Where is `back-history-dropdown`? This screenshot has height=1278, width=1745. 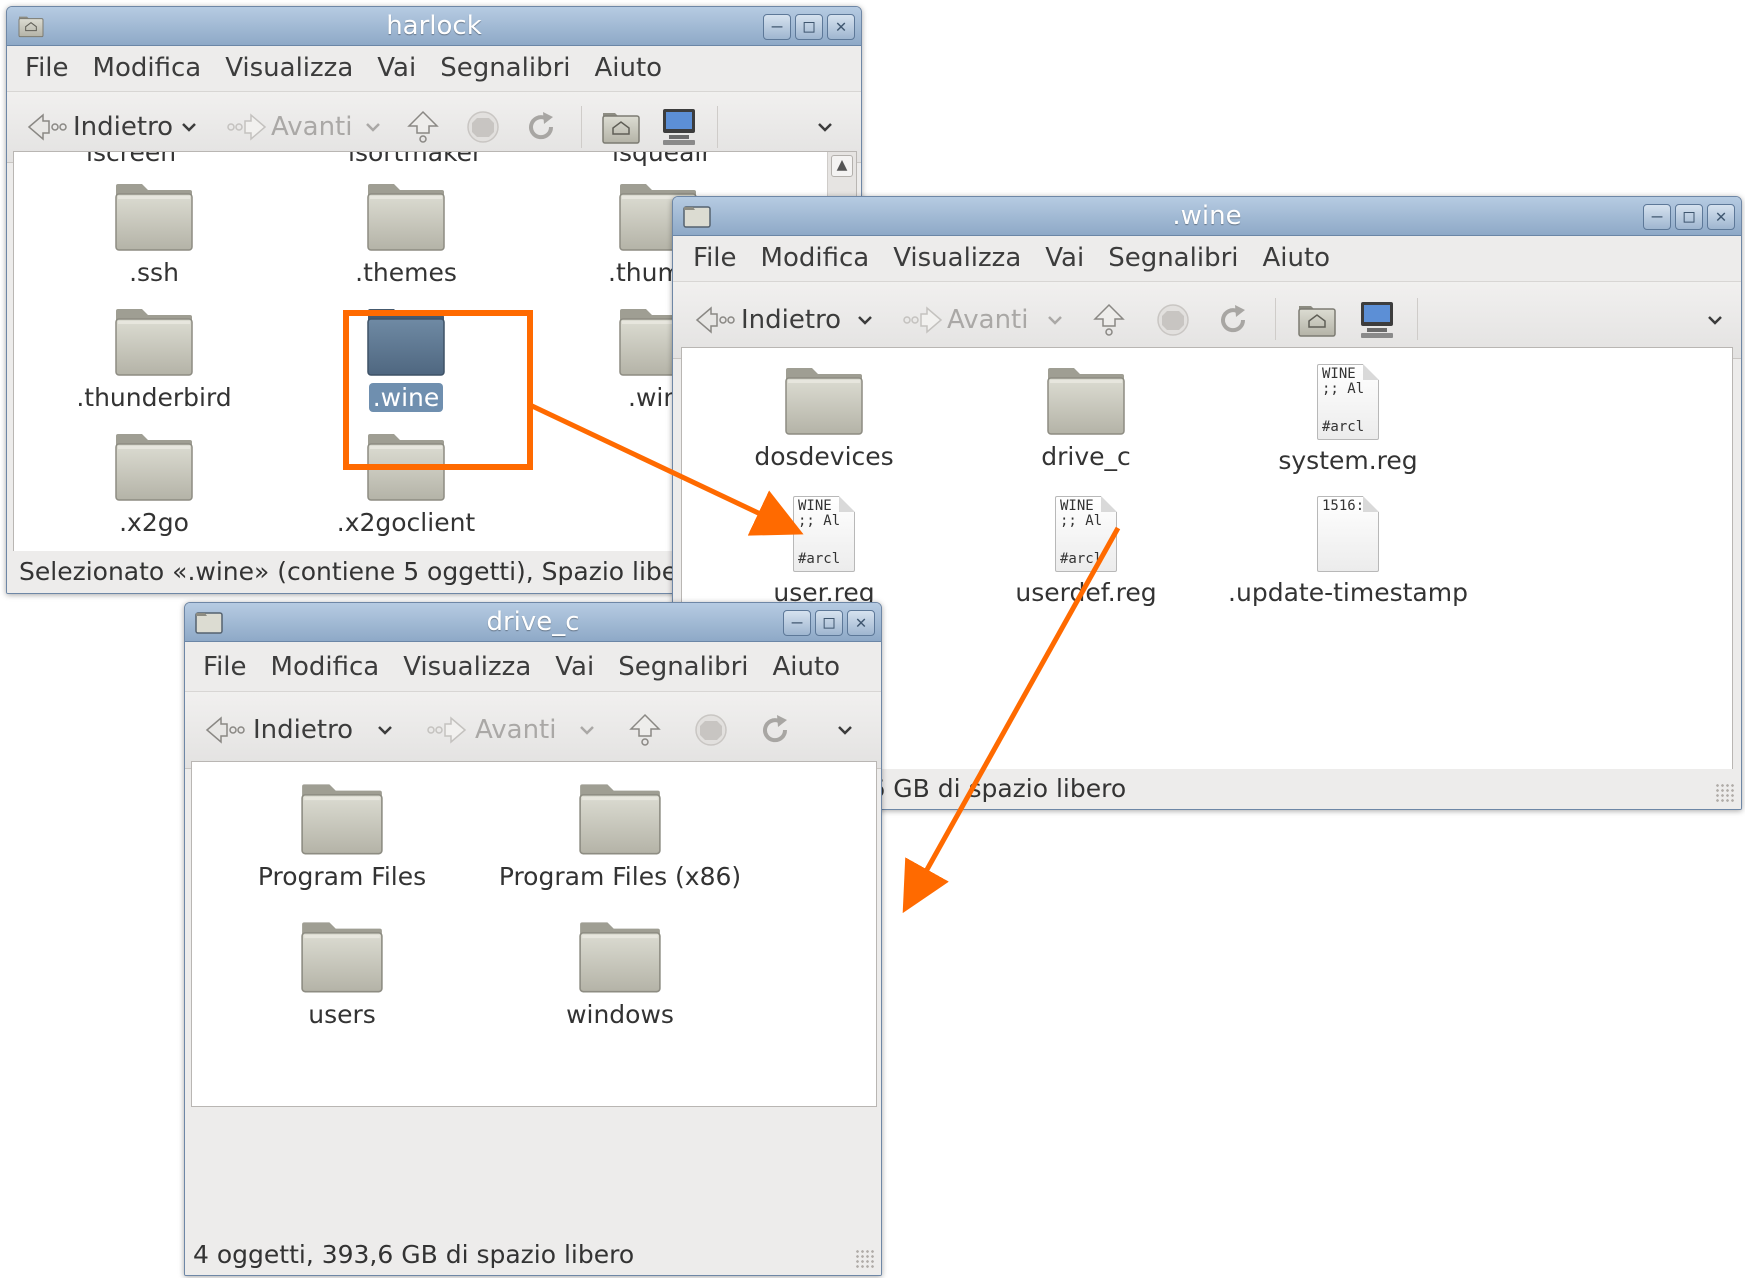 back-history-dropdown is located at coordinates (385, 730).